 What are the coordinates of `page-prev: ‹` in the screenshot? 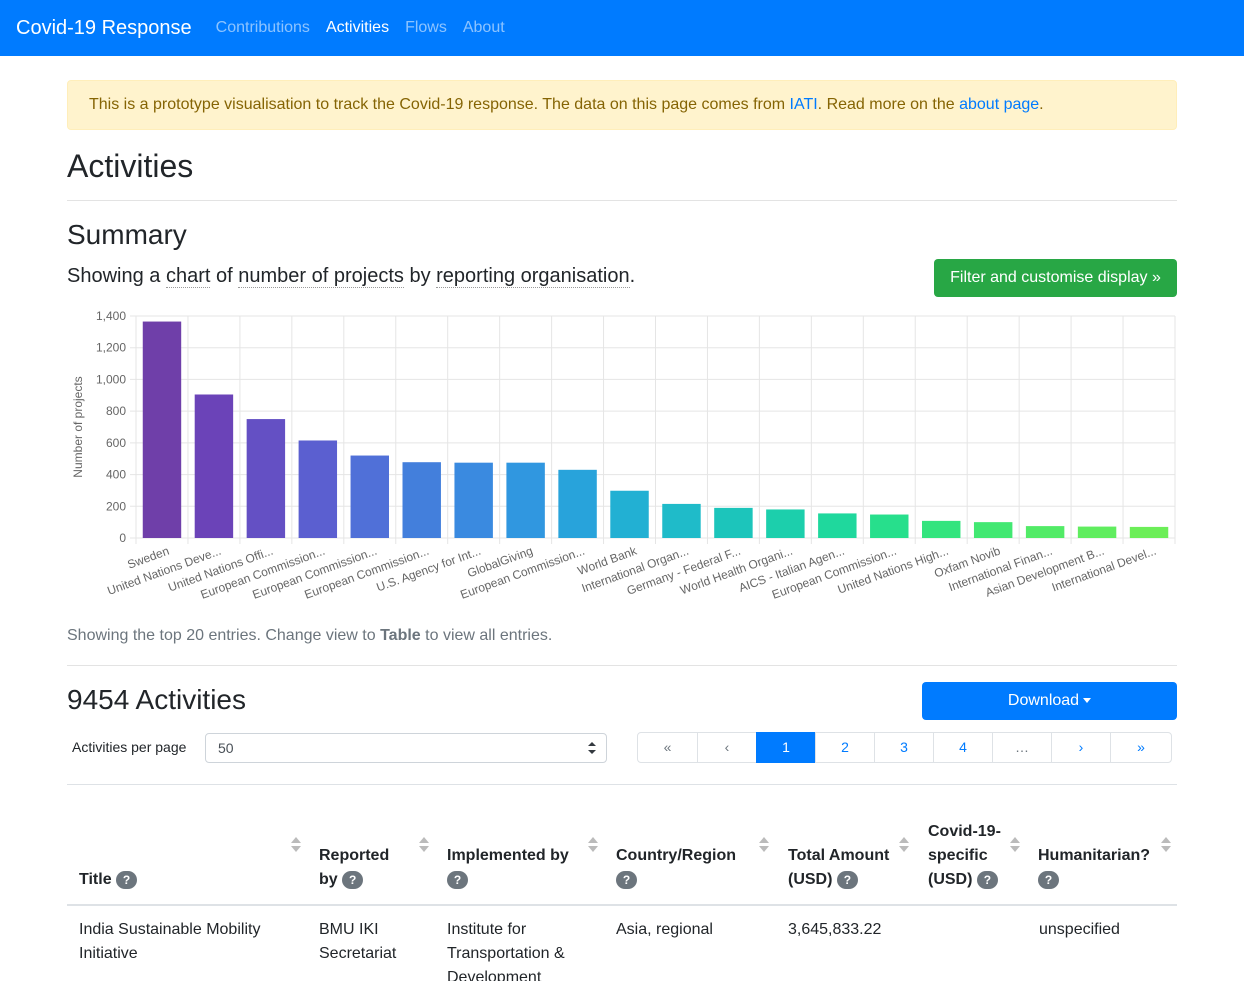 It's located at (727, 747).